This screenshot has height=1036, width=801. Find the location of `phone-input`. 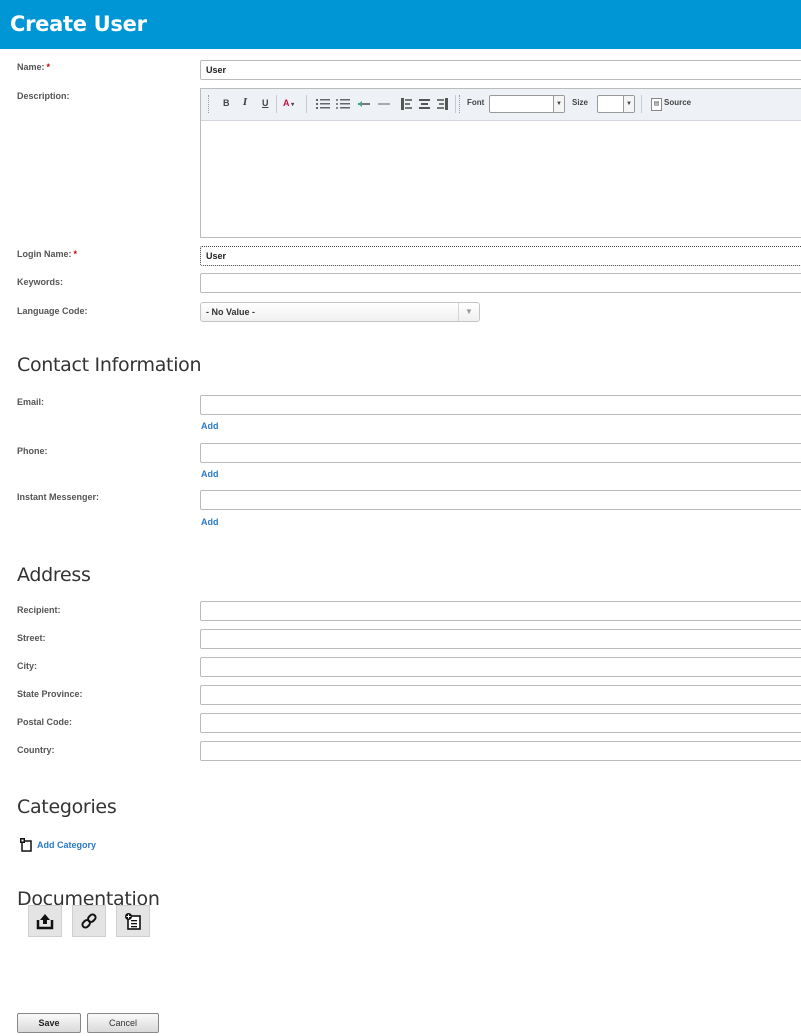

phone-input is located at coordinates (500, 453).